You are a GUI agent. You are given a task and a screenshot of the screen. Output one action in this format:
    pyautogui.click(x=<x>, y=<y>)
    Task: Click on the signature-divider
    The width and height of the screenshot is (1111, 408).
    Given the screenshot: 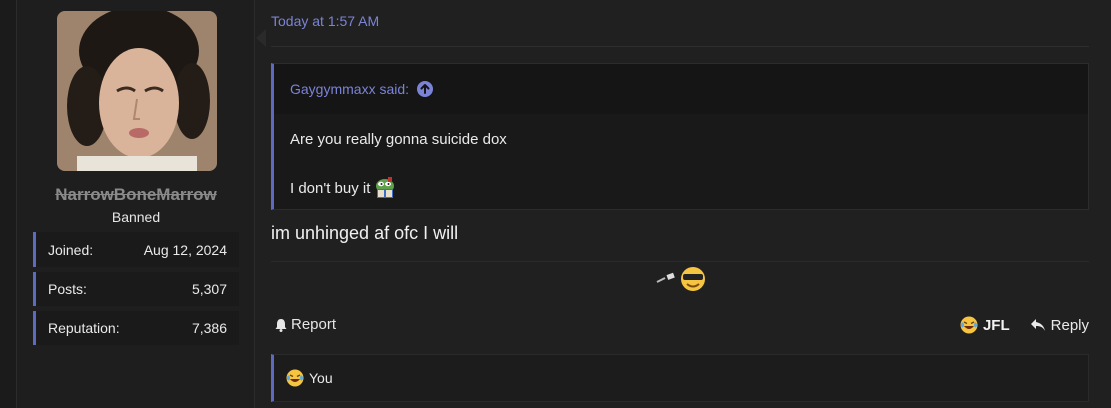 What is the action you would take?
    pyautogui.click(x=680, y=261)
    